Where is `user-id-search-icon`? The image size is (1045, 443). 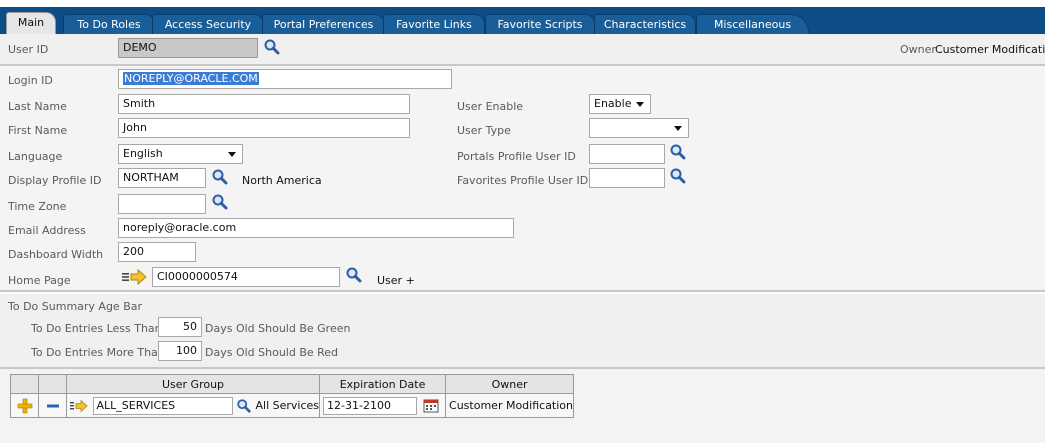
user-id-search-icon is located at coordinates (272, 47).